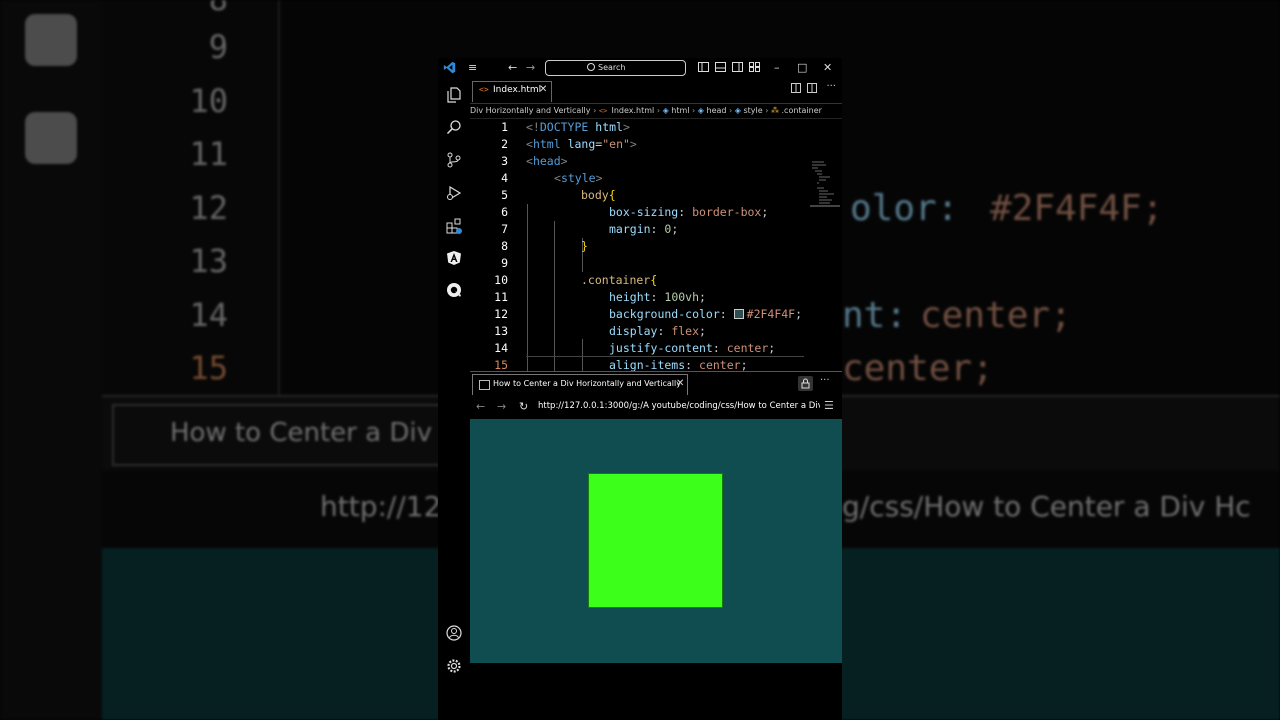  What do you see at coordinates (454, 290) in the screenshot?
I see `quokka-icon` at bounding box center [454, 290].